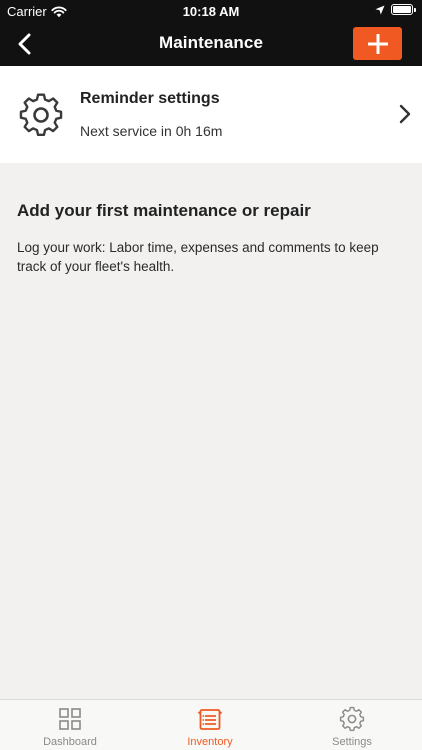 The height and width of the screenshot is (750, 422). I want to click on tab-dashboard: Dashboard, so click(70, 725).